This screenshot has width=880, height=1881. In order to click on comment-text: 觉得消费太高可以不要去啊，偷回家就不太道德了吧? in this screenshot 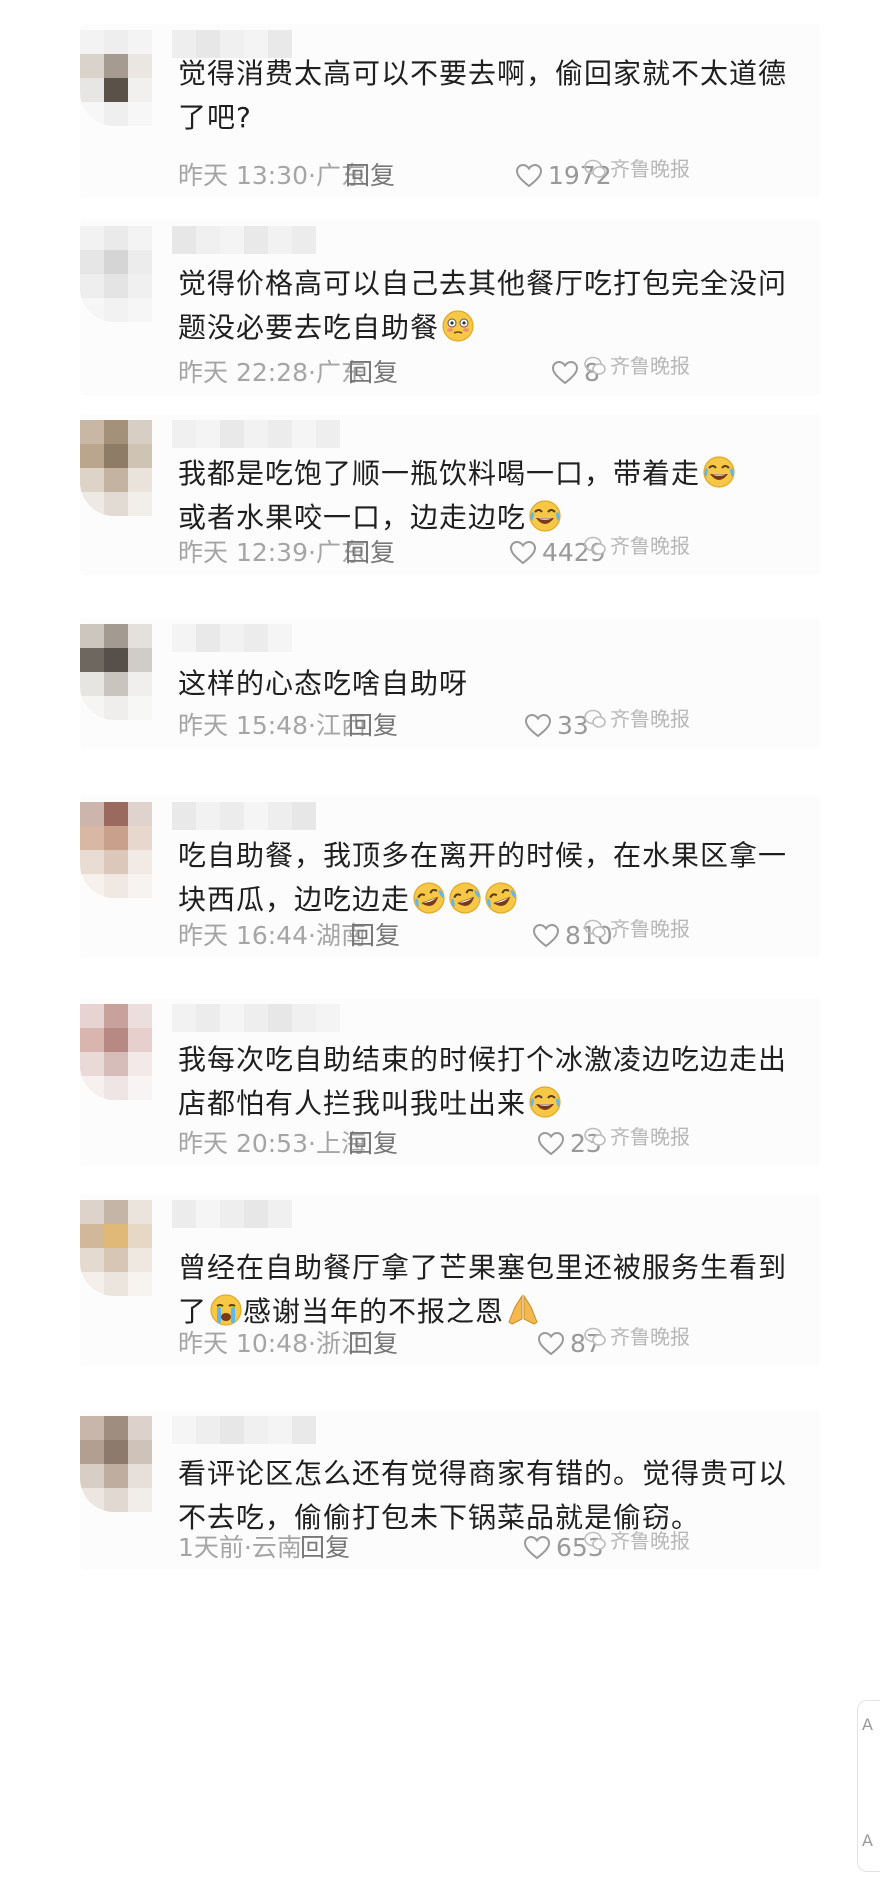, I will do `click(488, 96)`.